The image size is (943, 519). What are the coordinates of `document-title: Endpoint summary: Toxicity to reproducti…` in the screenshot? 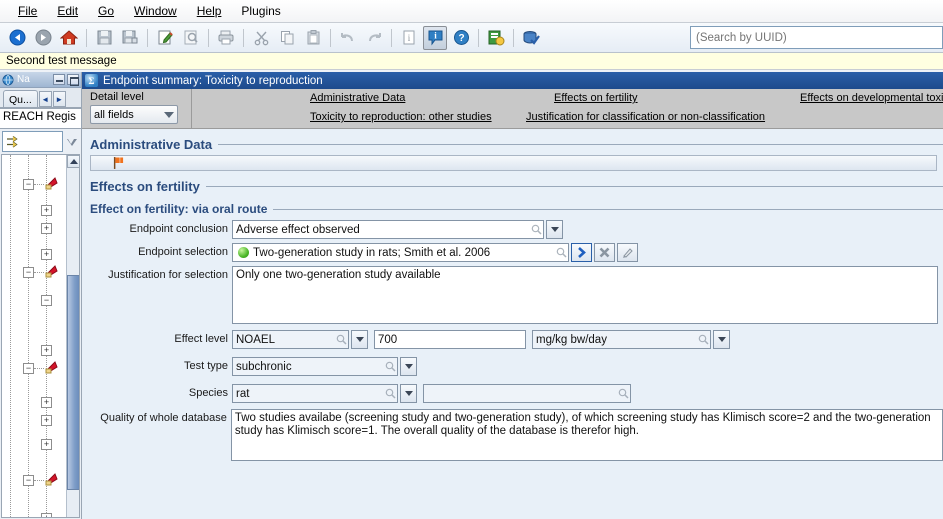 It's located at (213, 80).